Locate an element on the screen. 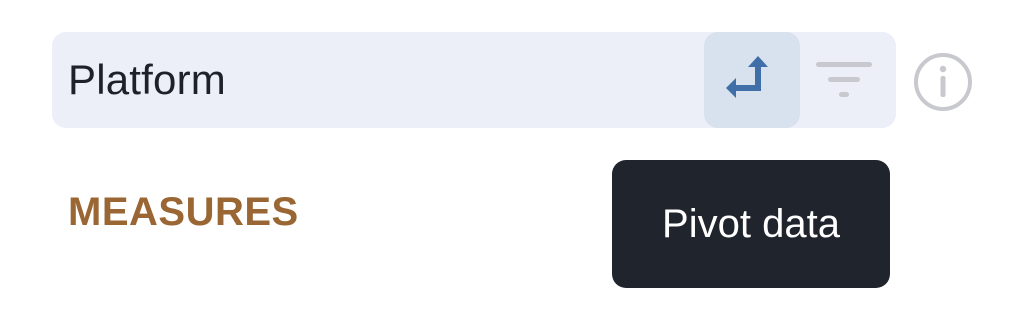  pivot-button is located at coordinates (752, 80).